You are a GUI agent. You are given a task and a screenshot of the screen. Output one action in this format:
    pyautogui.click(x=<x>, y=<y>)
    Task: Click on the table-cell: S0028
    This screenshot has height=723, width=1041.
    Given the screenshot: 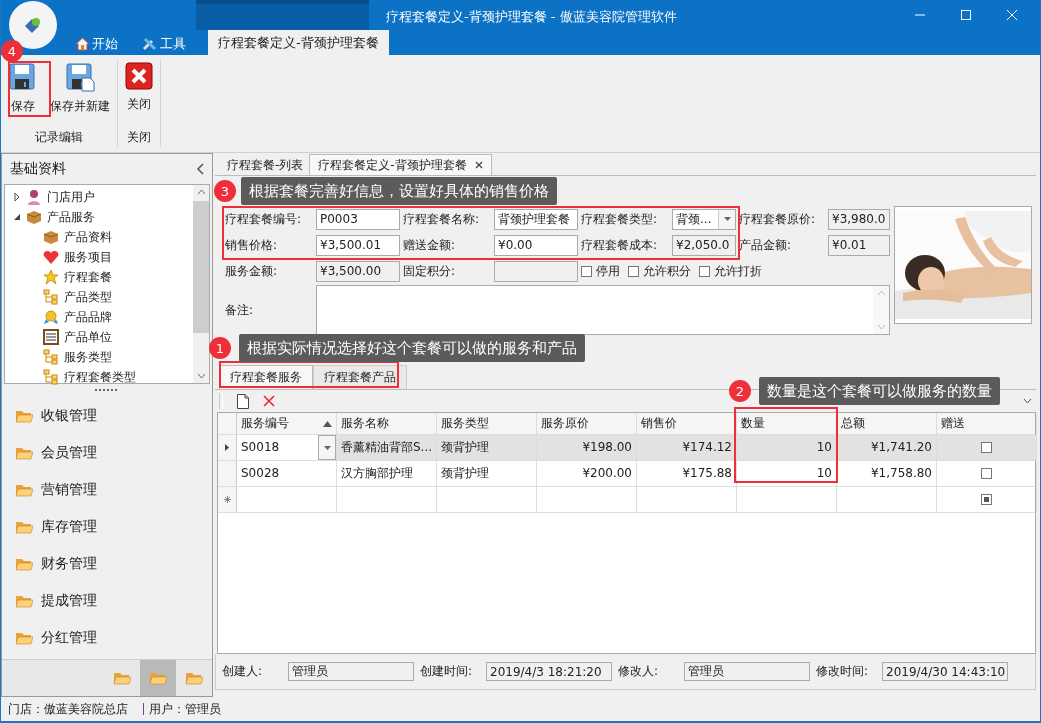 What is the action you would take?
    pyautogui.click(x=287, y=473)
    